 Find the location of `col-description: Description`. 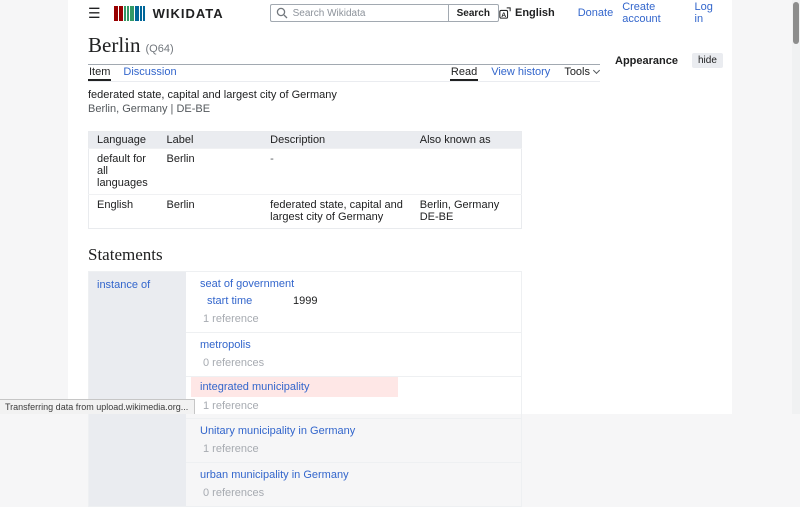

col-description: Description is located at coordinates (337, 140).